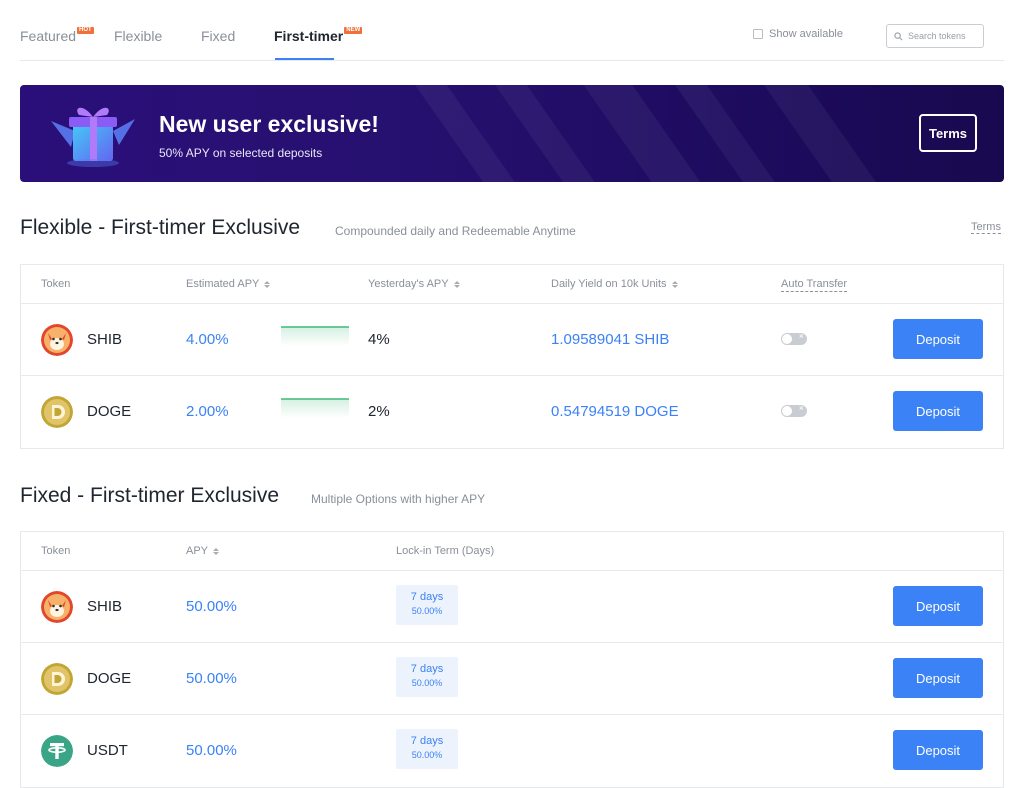 Image resolution: width=1024 pixels, height=788 pixels. I want to click on flexible-section-subtitle: Compounded daily and Redeemable Anytime, so click(455, 231).